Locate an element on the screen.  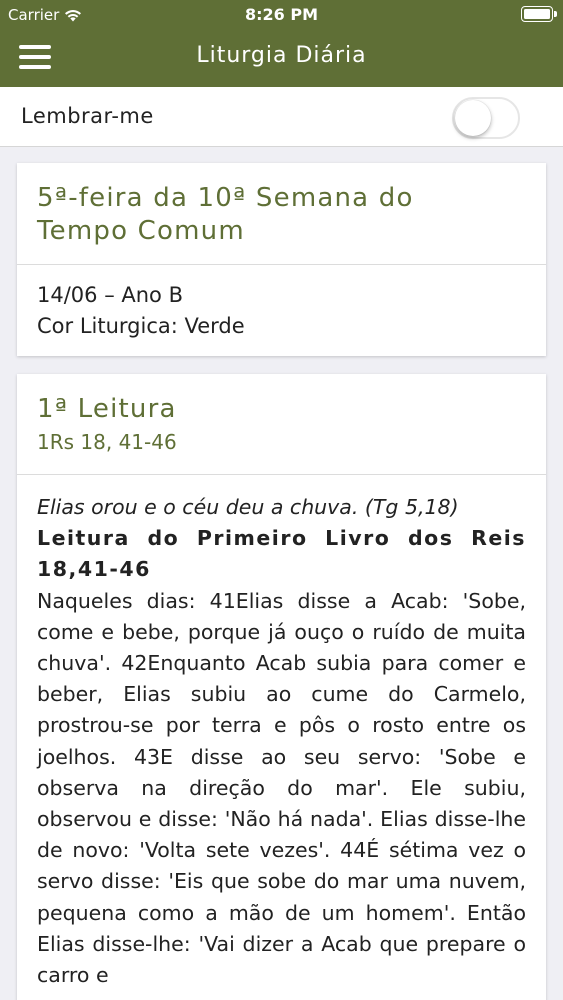
navigation-bar: Carrier 8:26 PM Liturgia Diária is located at coordinates (281, 43).